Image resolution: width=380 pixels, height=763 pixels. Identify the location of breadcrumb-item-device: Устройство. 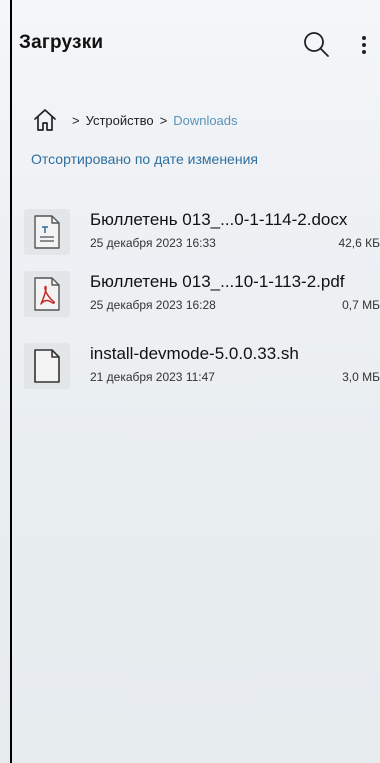
(120, 120).